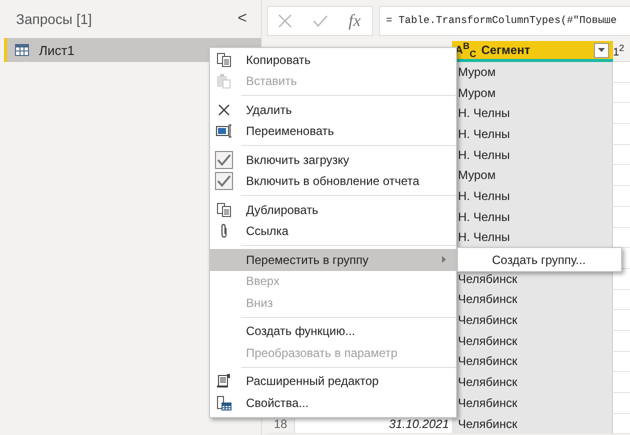 Image resolution: width=630 pixels, height=435 pixels. I want to click on column-header: 1$^{2}$, so click(621, 51).